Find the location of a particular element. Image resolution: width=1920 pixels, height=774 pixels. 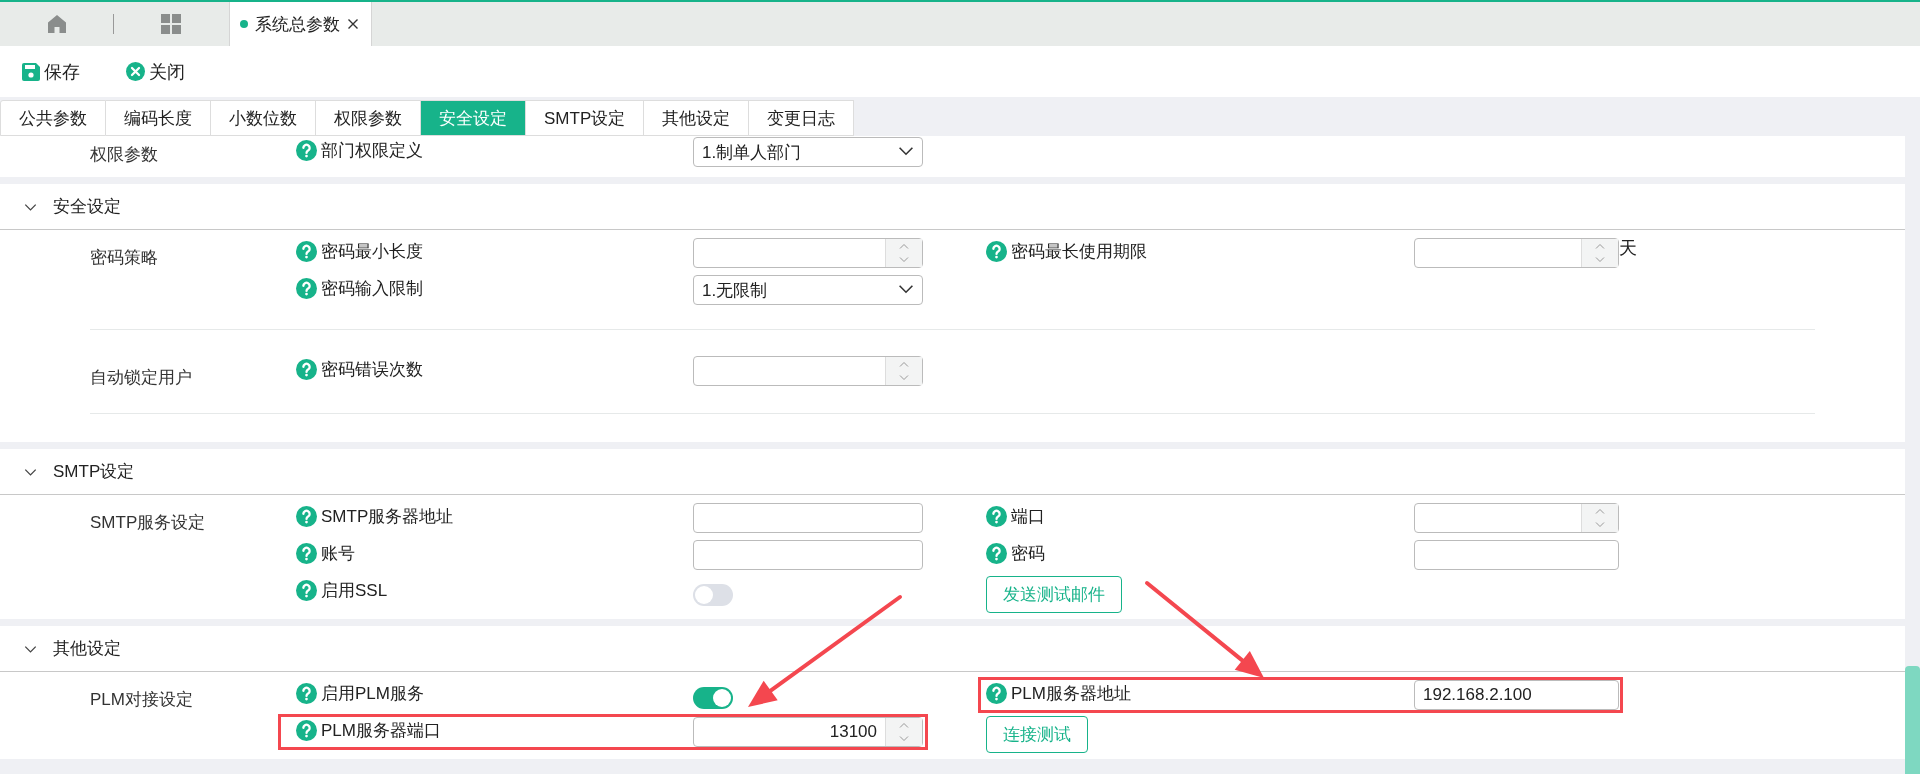

tab: 小数位数 is located at coordinates (263, 118).